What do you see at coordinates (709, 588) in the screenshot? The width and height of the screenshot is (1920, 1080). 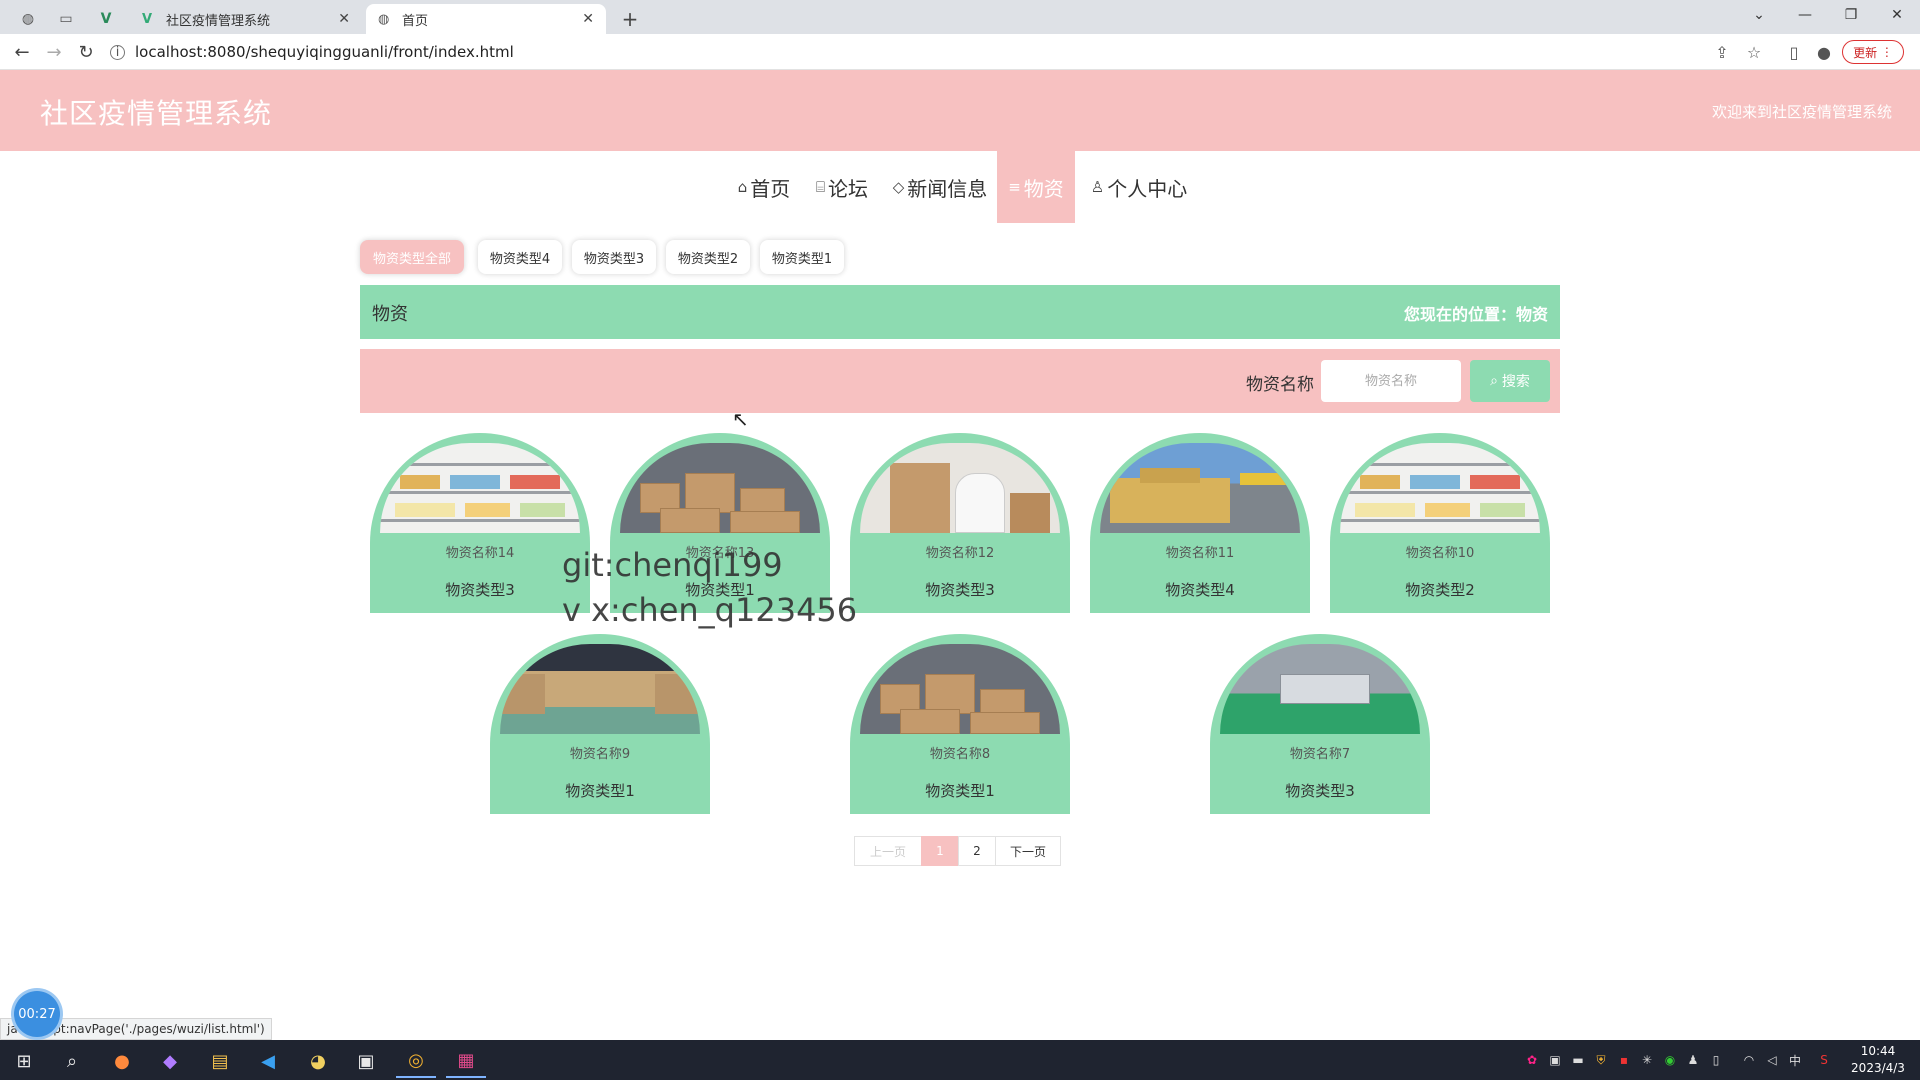 I see `watermark: git:chenqi199 v x:chen_q123456` at bounding box center [709, 588].